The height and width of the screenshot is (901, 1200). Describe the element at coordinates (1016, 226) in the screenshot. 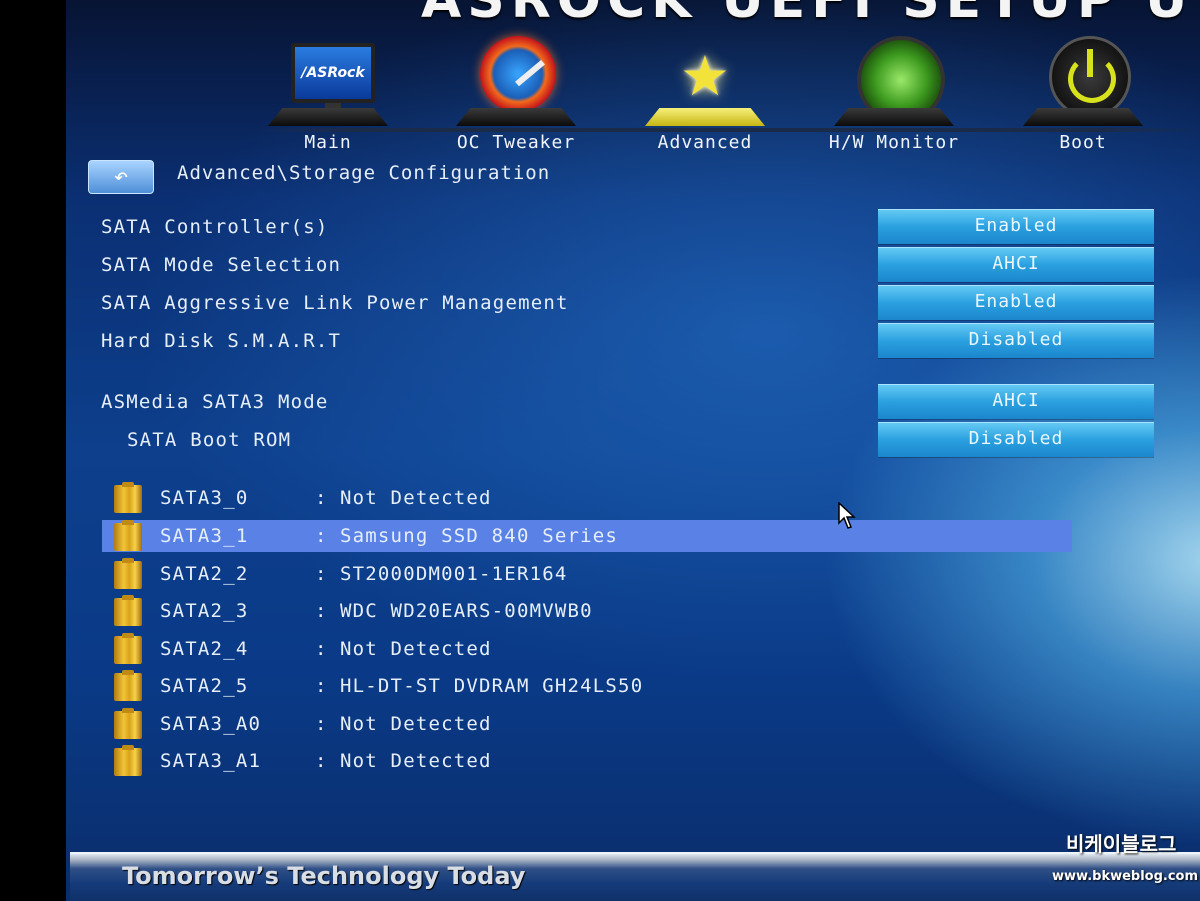

I see `sata-controllers-dropdown: Enabled` at that location.